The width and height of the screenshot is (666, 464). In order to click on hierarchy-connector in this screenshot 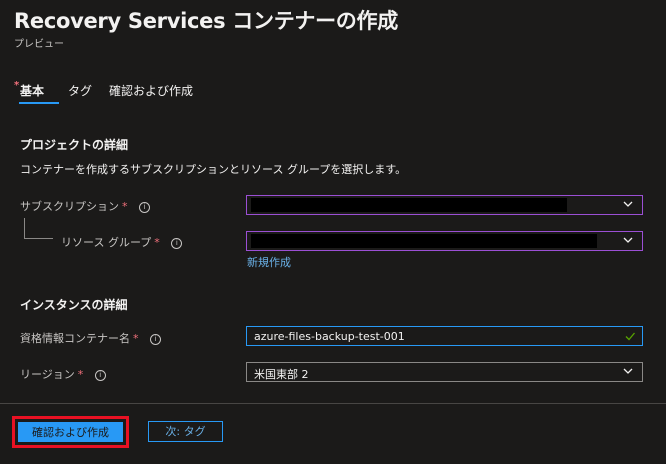, I will do `click(38, 228)`.